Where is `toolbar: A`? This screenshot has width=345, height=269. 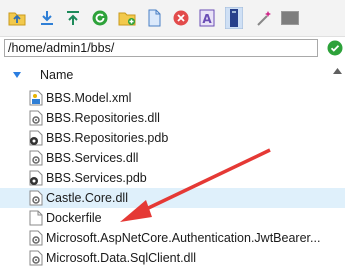 toolbar: A is located at coordinates (172, 18).